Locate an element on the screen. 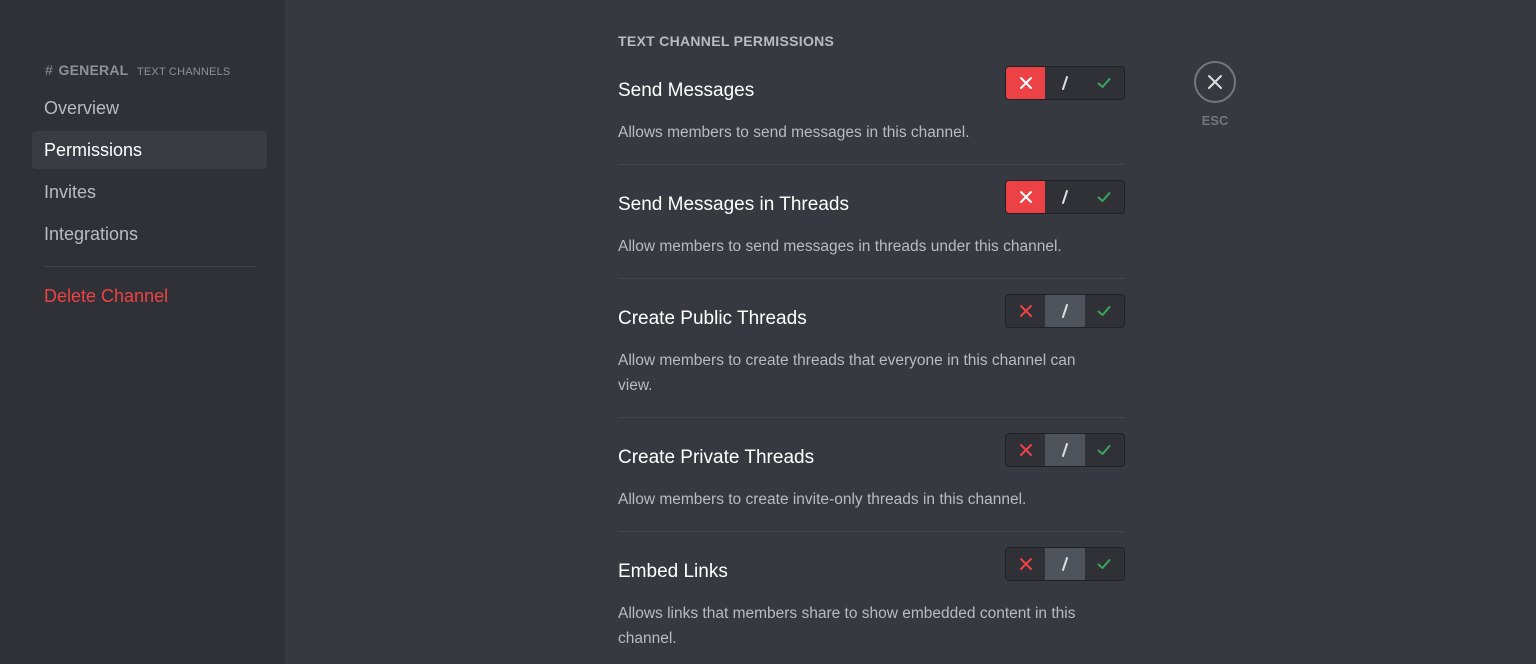 The height and width of the screenshot is (664, 1536). delete-channel-button: Delete Channel is located at coordinates (149, 296).